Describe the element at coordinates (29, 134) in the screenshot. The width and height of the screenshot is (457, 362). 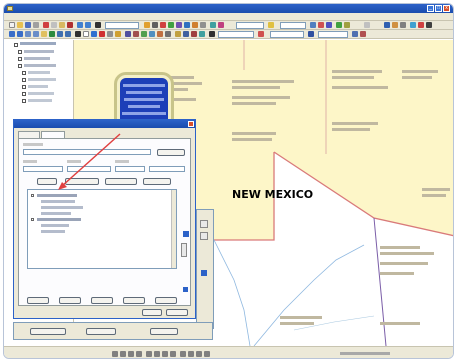
I see `tab-expression` at that location.